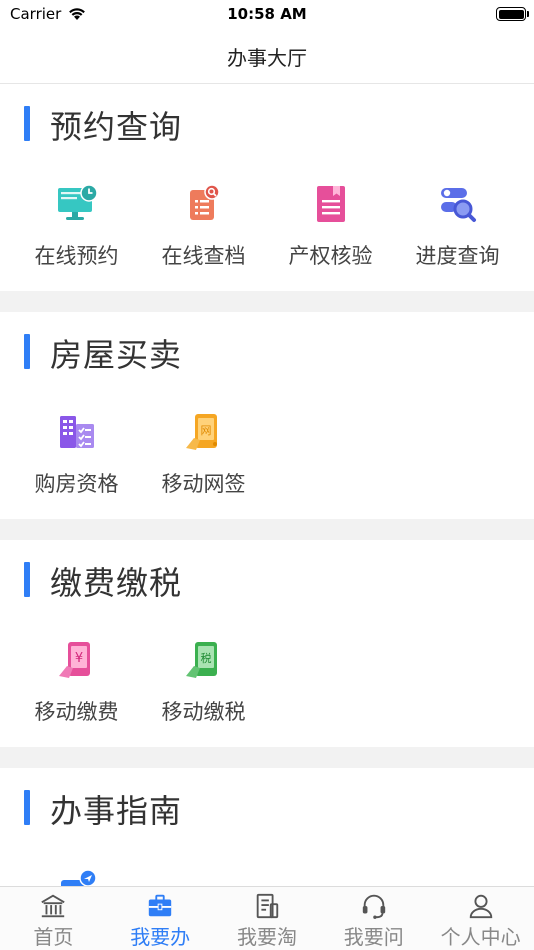 This screenshot has width=534, height=950. I want to click on tab-home: 首页, so click(53, 918).